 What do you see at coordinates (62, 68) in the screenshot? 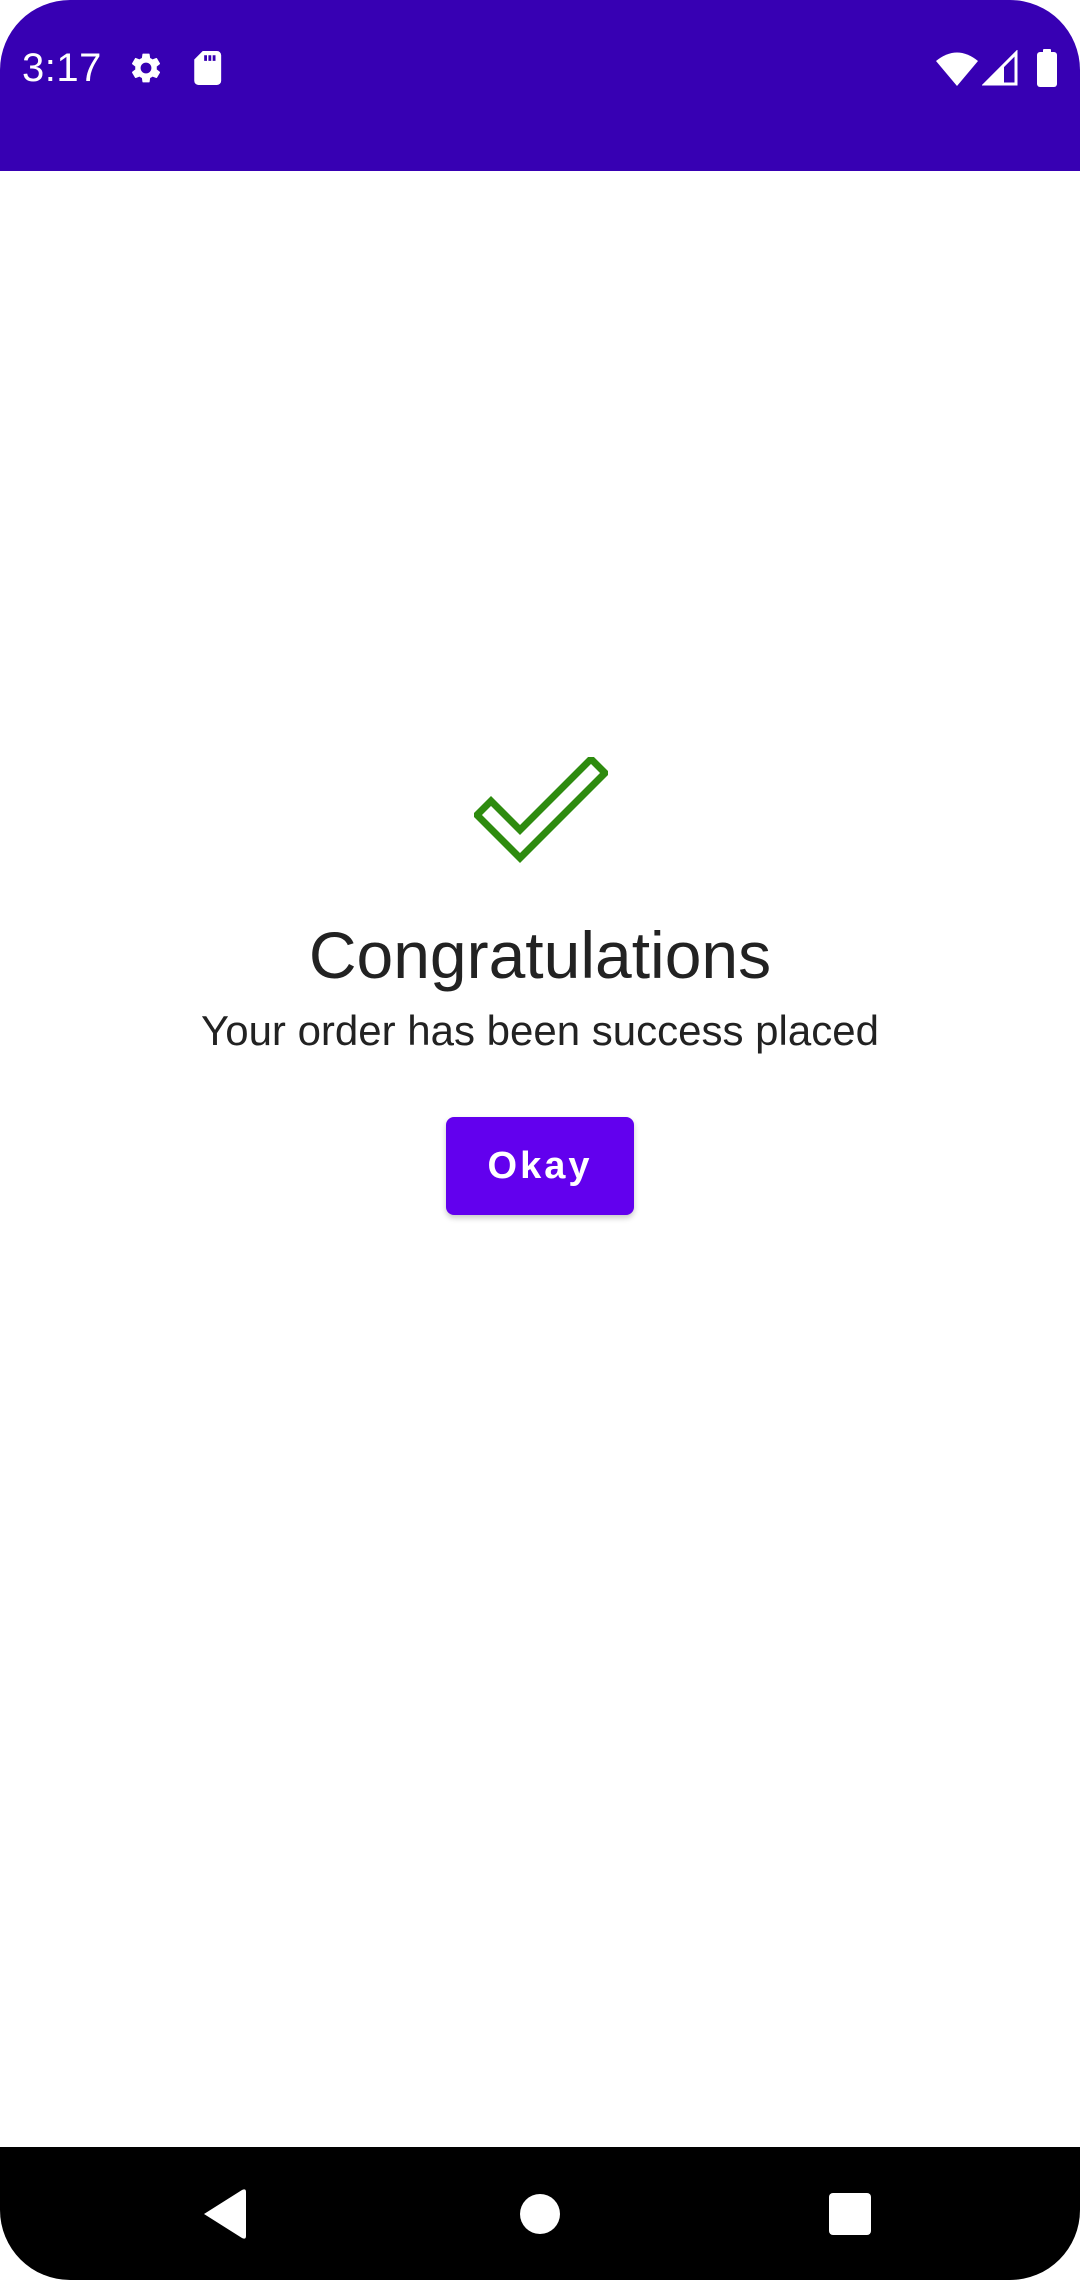
I see `status-time: 3:17` at bounding box center [62, 68].